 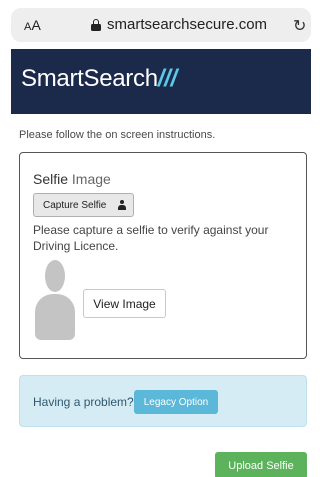 I want to click on card-title-rest: Image, so click(x=89, y=179).